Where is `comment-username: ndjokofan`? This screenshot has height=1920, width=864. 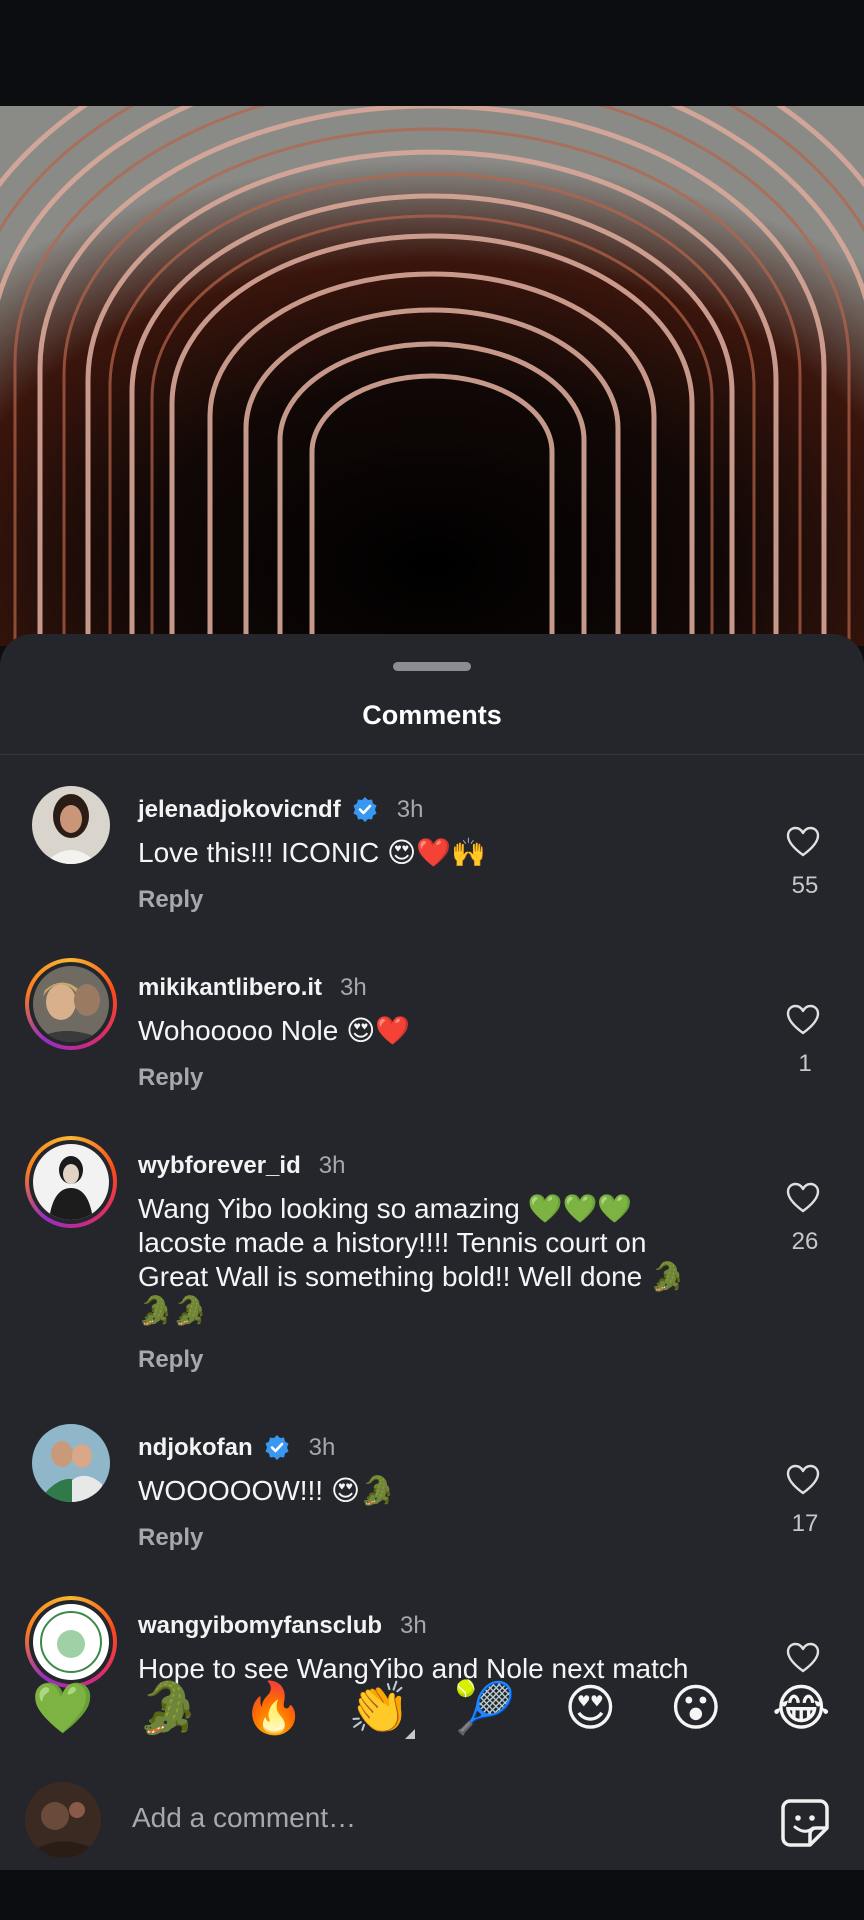 comment-username: ndjokofan is located at coordinates (195, 1448).